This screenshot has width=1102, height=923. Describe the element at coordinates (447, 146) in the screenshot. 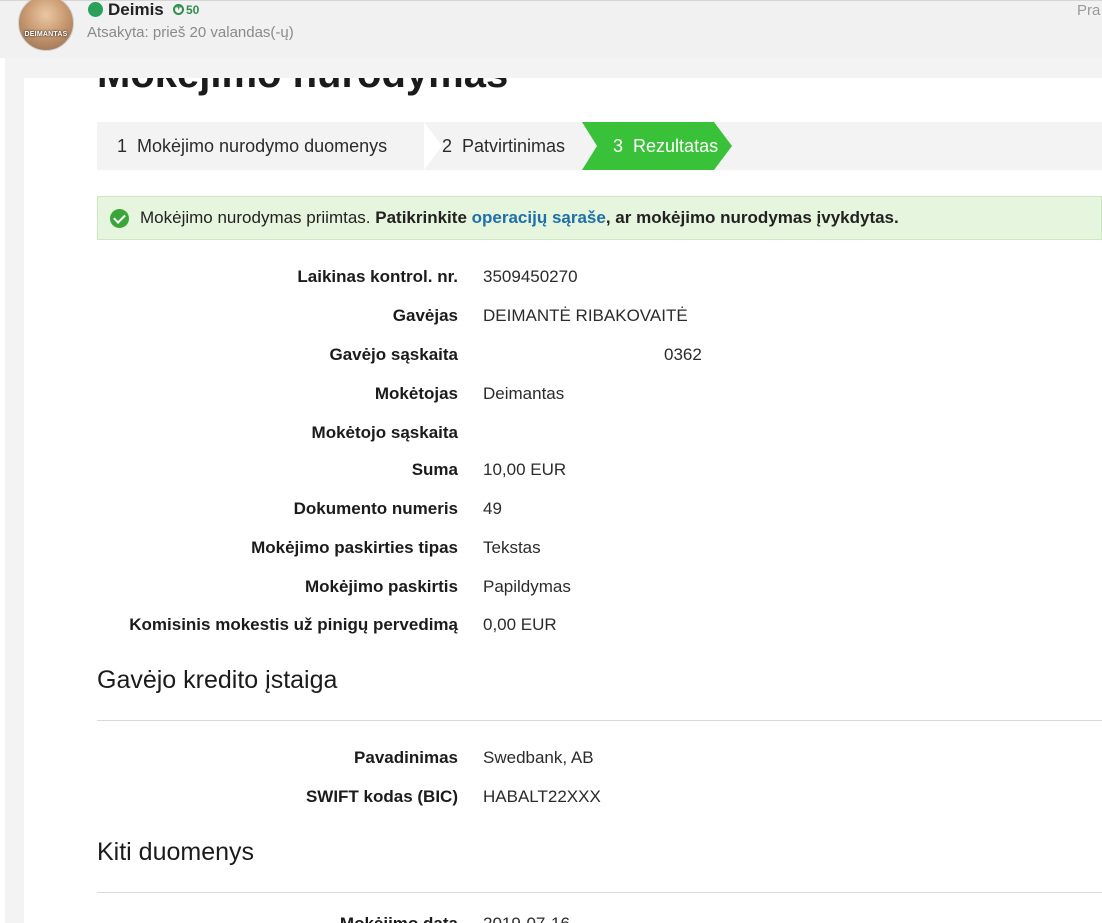

I see `step-number: 2` at that location.